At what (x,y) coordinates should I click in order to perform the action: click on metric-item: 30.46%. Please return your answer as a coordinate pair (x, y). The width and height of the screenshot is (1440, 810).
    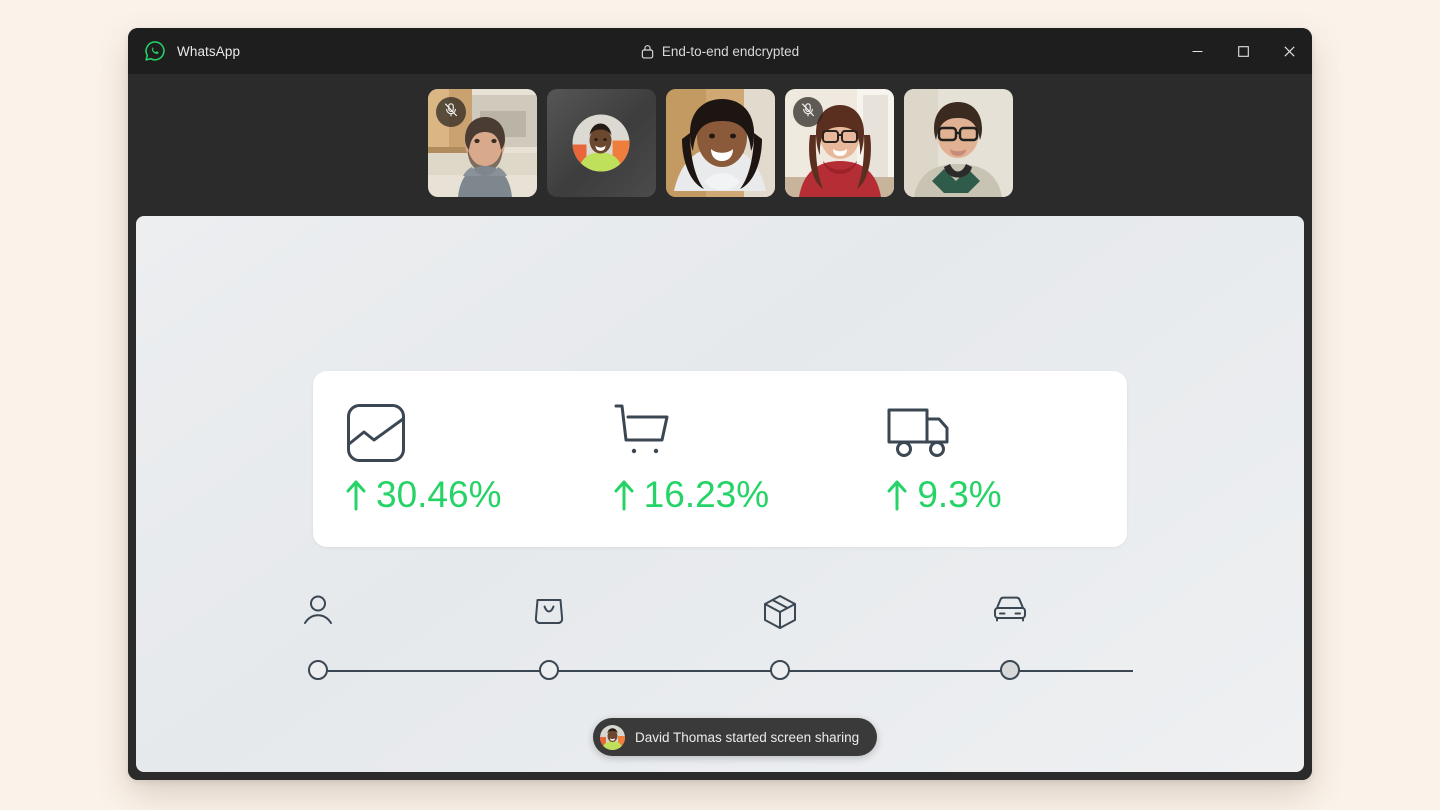
    Looking at the image, I should click on (449, 459).